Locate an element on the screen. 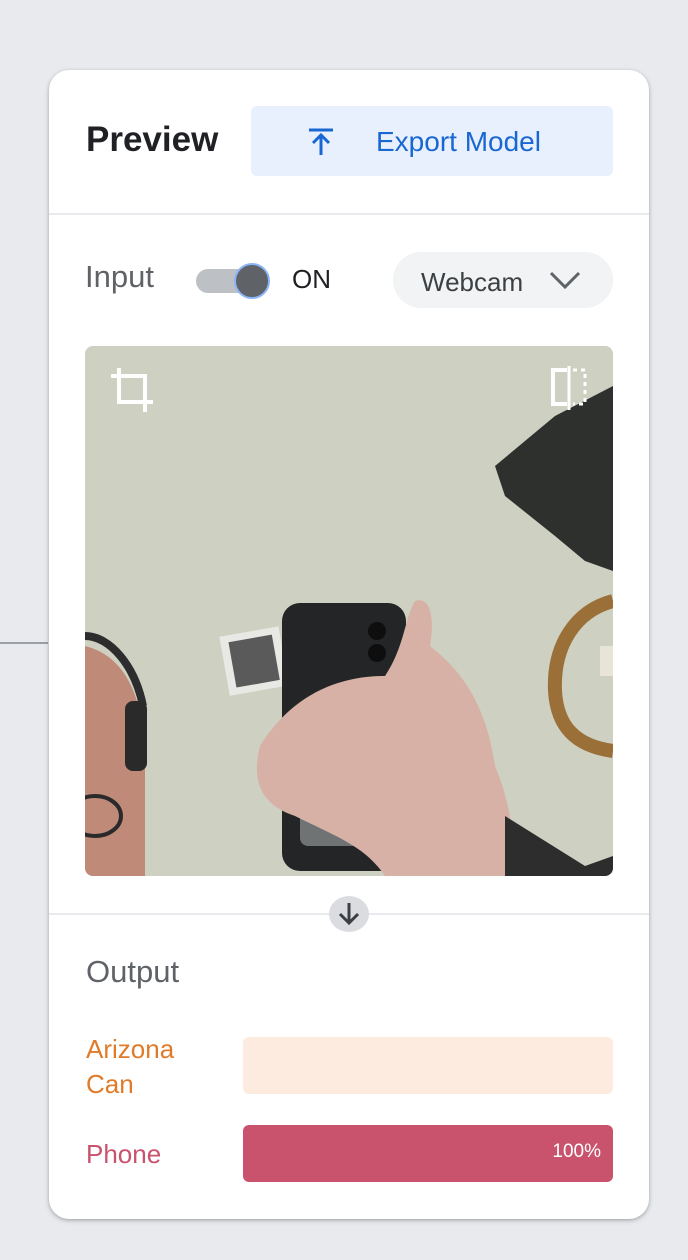  input-toggle is located at coordinates (233, 281).